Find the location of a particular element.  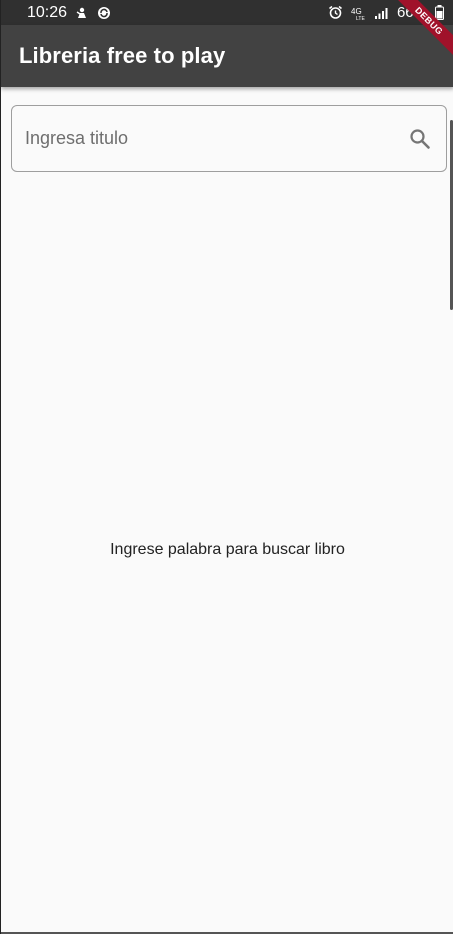

status-left: 10:26 is located at coordinates (69, 13).